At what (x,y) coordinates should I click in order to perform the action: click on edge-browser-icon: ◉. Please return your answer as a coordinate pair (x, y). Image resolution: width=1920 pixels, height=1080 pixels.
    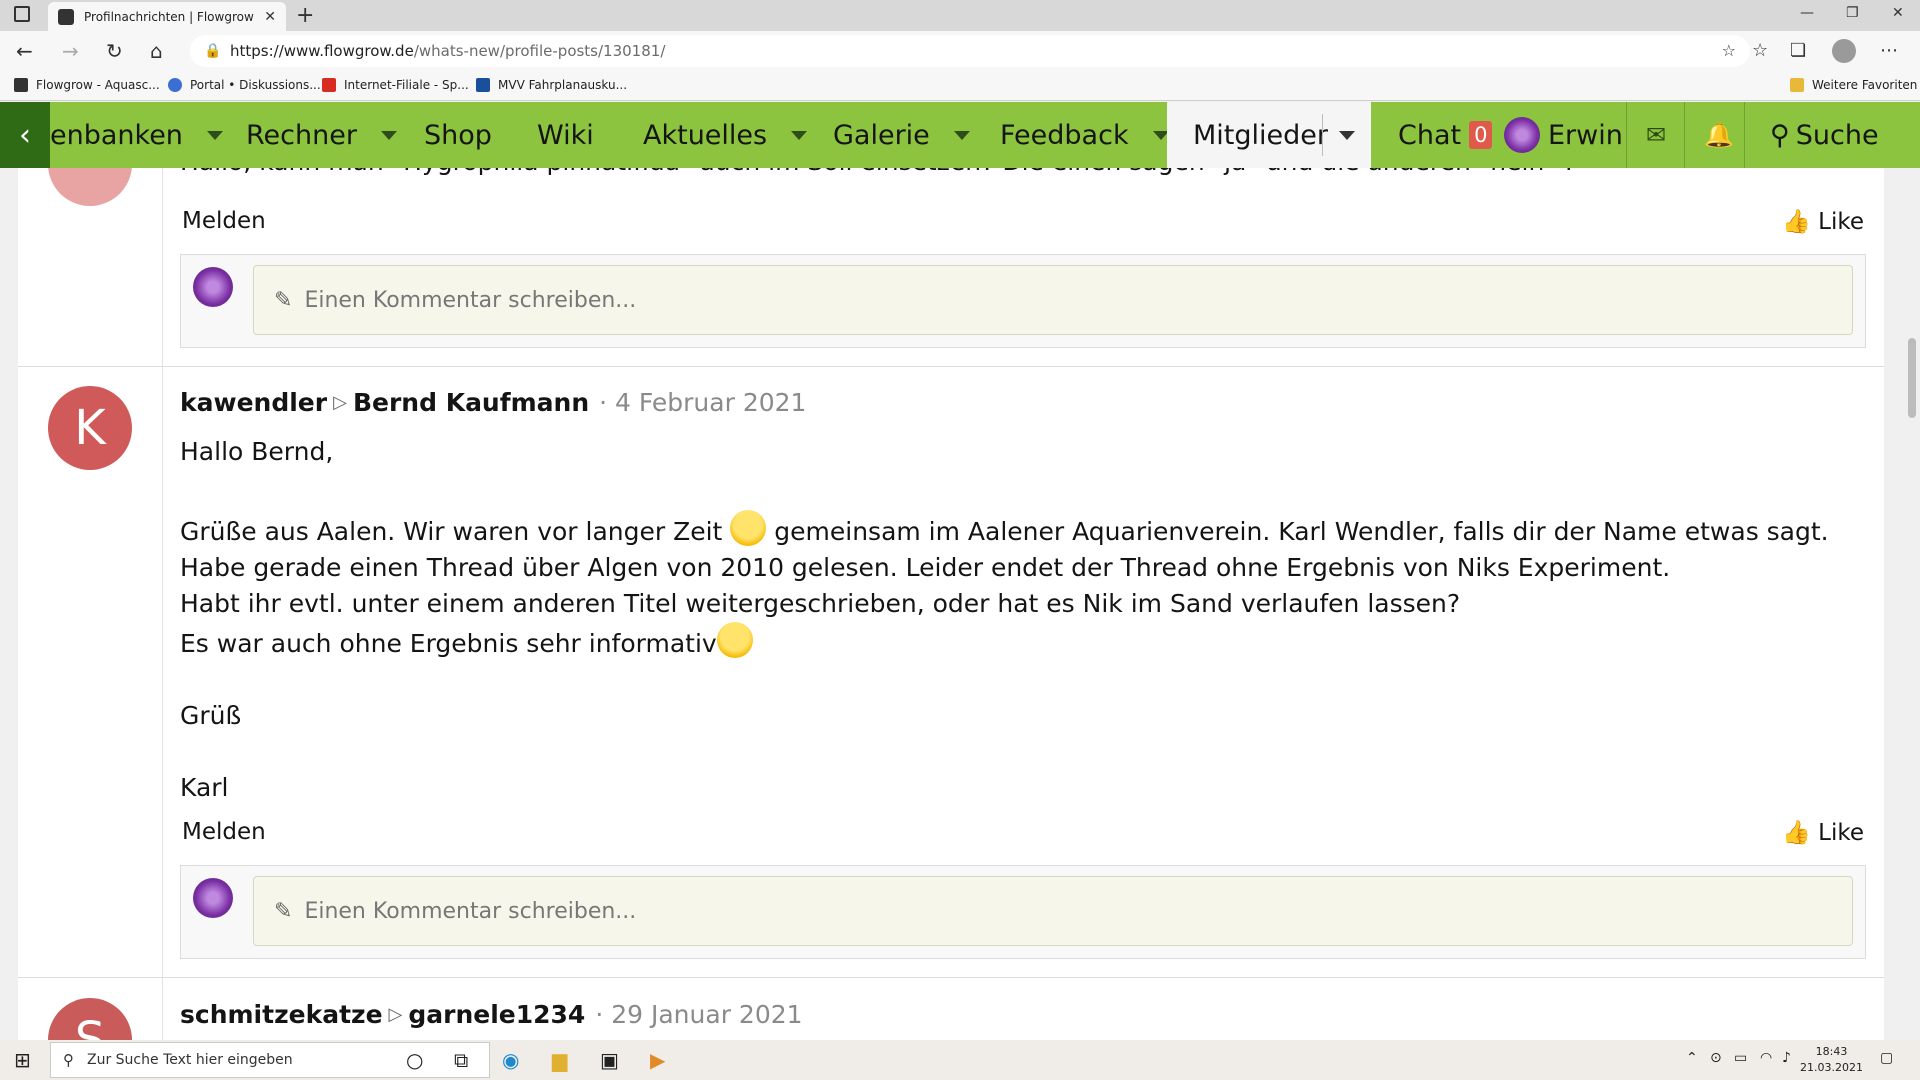
    Looking at the image, I should click on (510, 1060).